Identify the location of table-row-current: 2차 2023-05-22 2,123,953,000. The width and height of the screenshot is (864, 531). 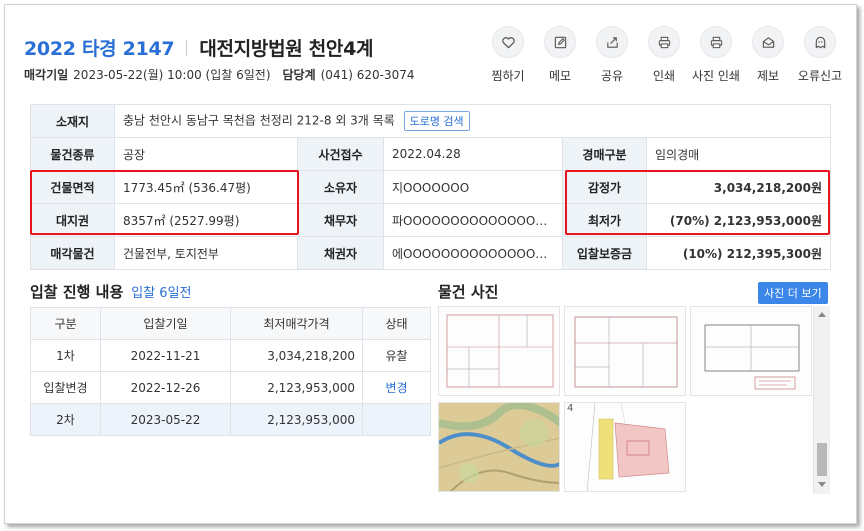
(230, 419).